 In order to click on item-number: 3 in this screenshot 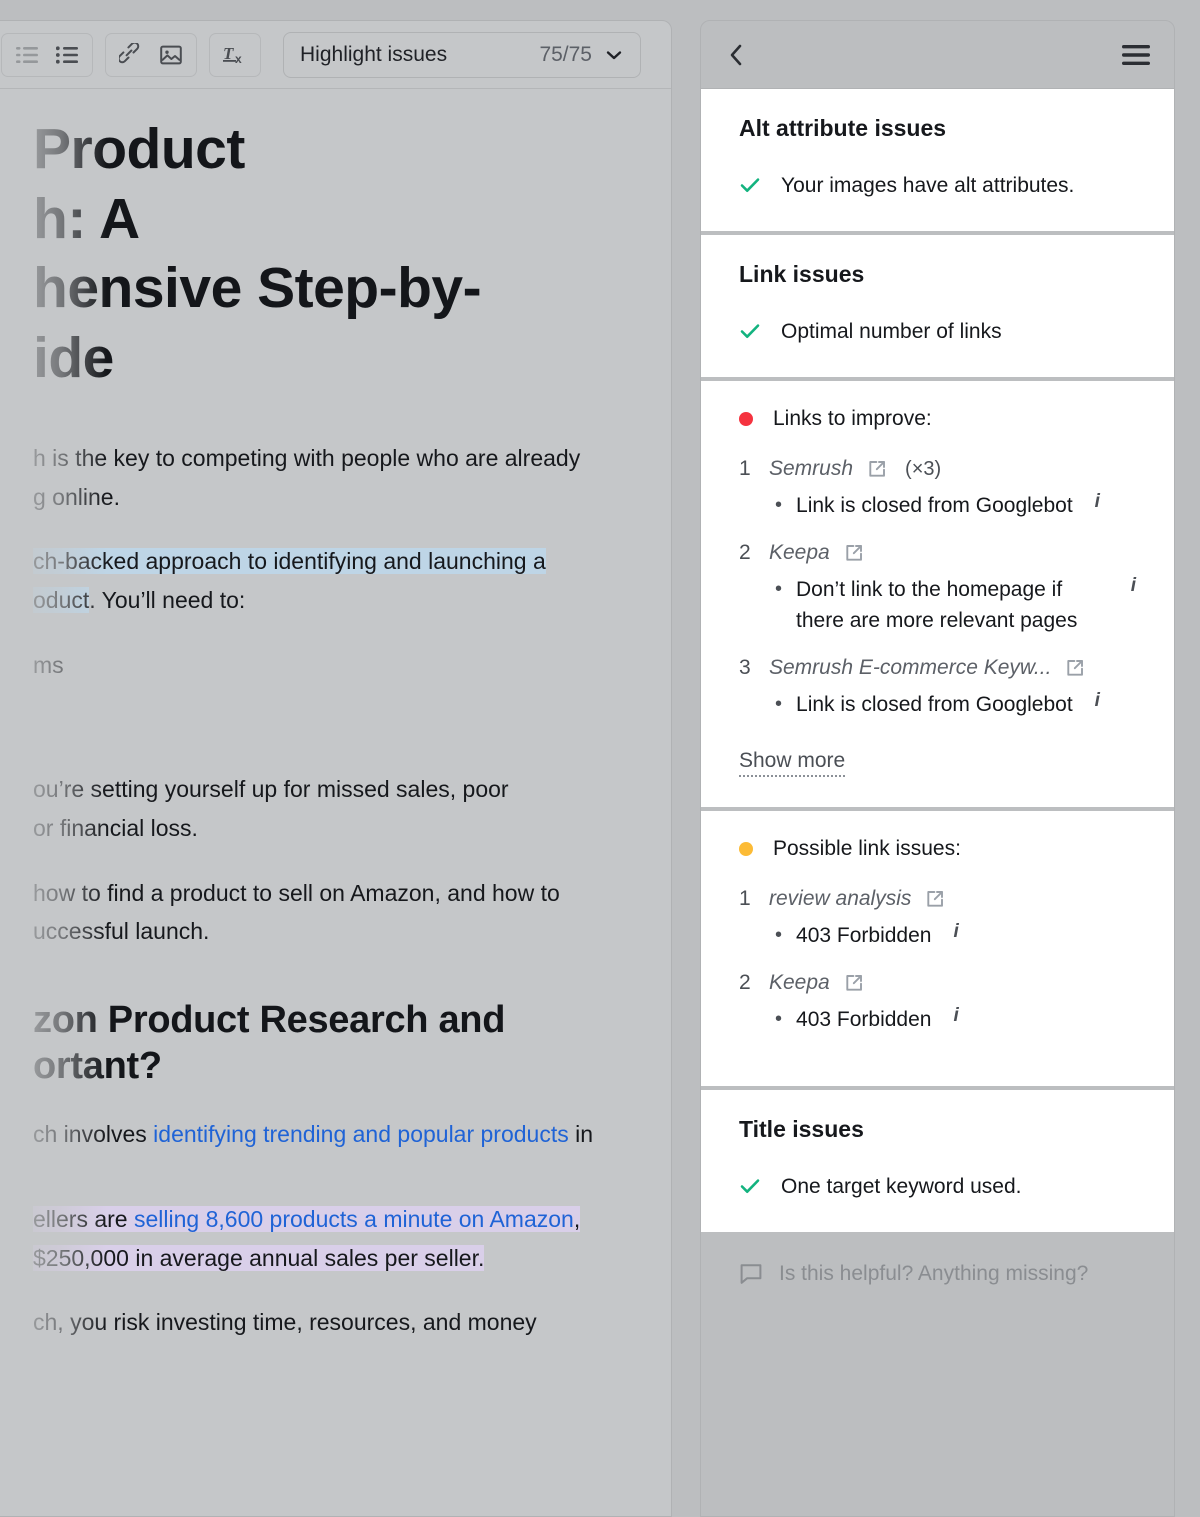, I will do `click(745, 668)`.